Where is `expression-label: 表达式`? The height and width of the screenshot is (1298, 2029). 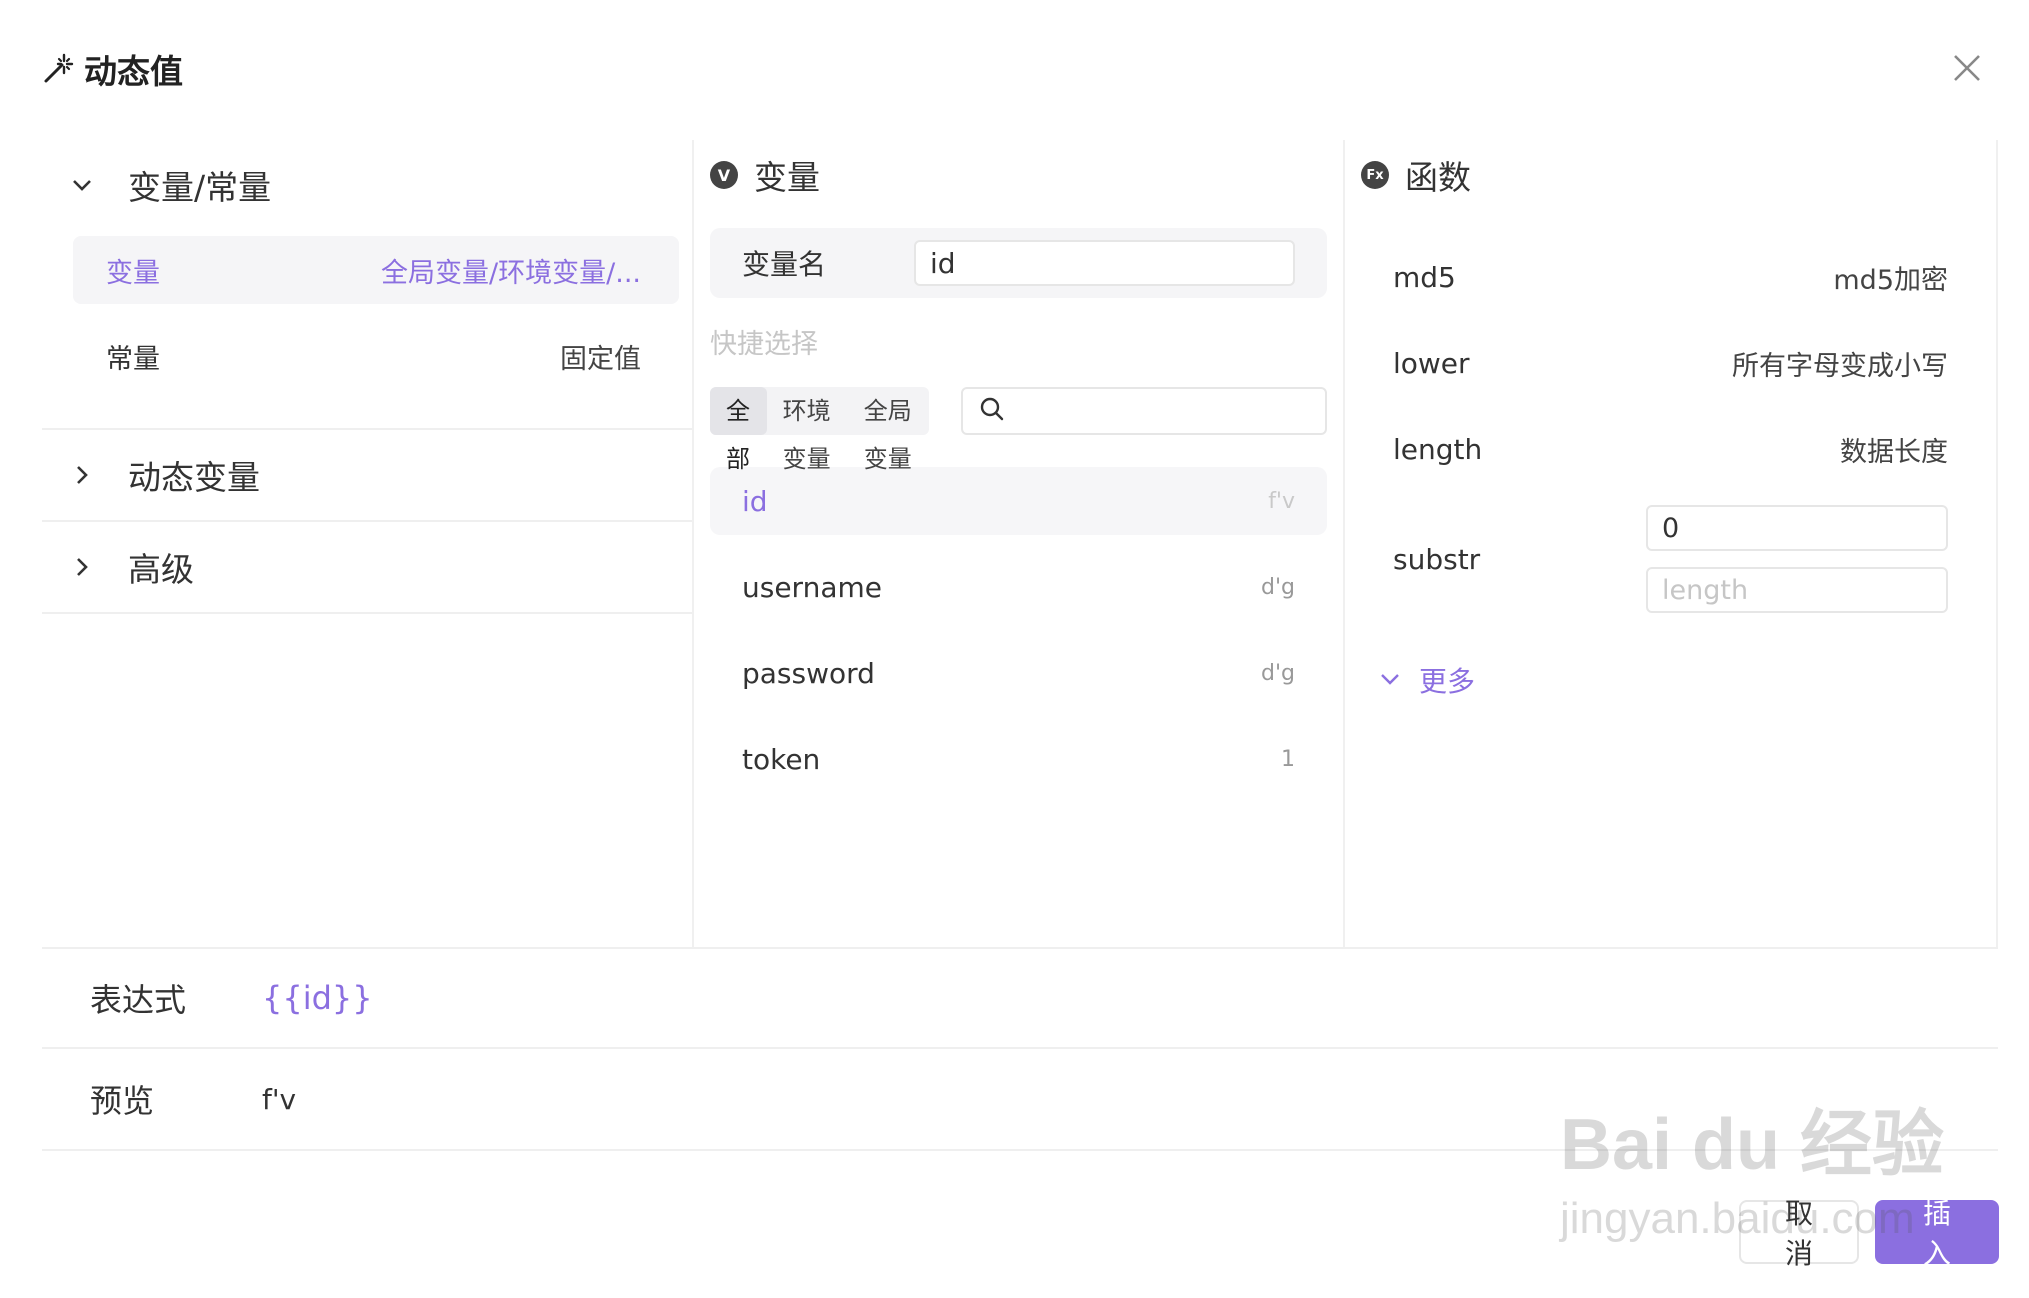
expression-label: 表达式 is located at coordinates (138, 1000).